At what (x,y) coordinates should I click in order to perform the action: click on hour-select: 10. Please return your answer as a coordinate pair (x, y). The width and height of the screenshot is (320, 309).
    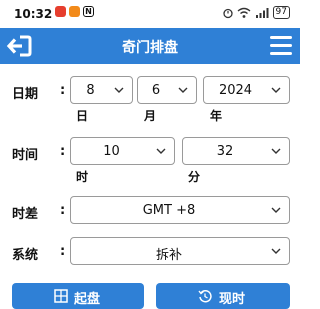
    Looking at the image, I should click on (122, 151).